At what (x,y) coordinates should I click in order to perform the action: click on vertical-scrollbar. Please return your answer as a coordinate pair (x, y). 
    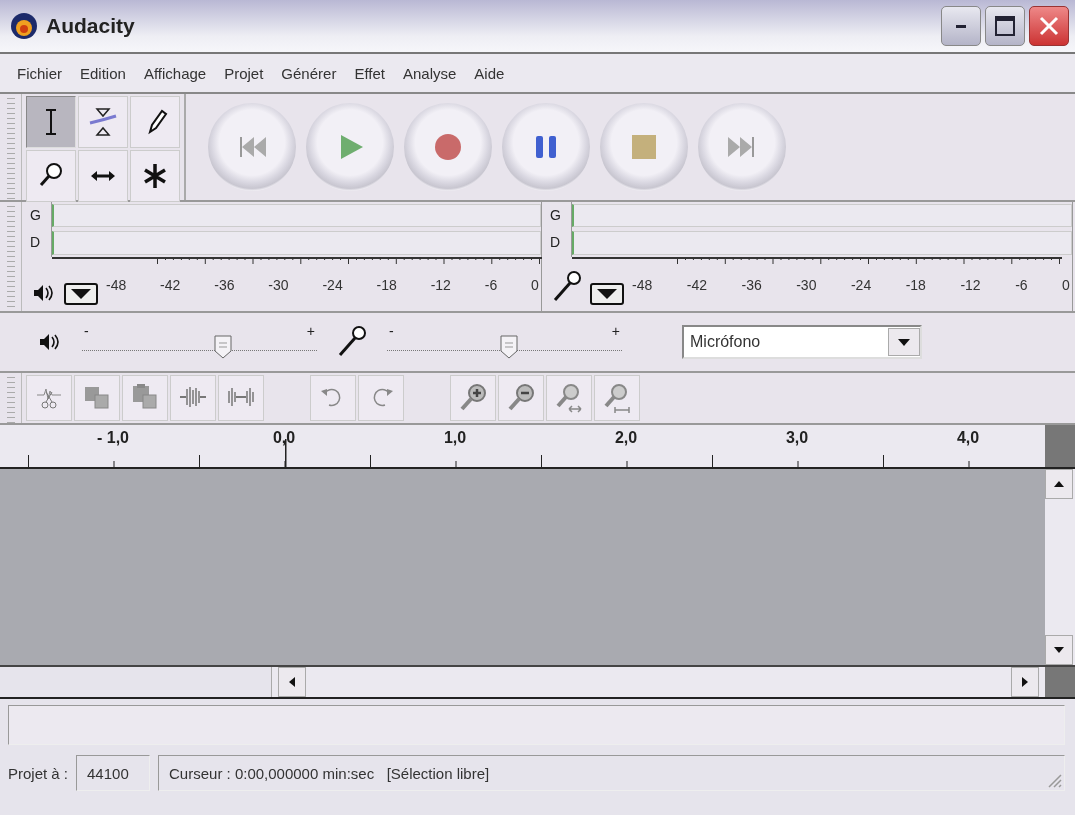
    Looking at the image, I should click on (1060, 567).